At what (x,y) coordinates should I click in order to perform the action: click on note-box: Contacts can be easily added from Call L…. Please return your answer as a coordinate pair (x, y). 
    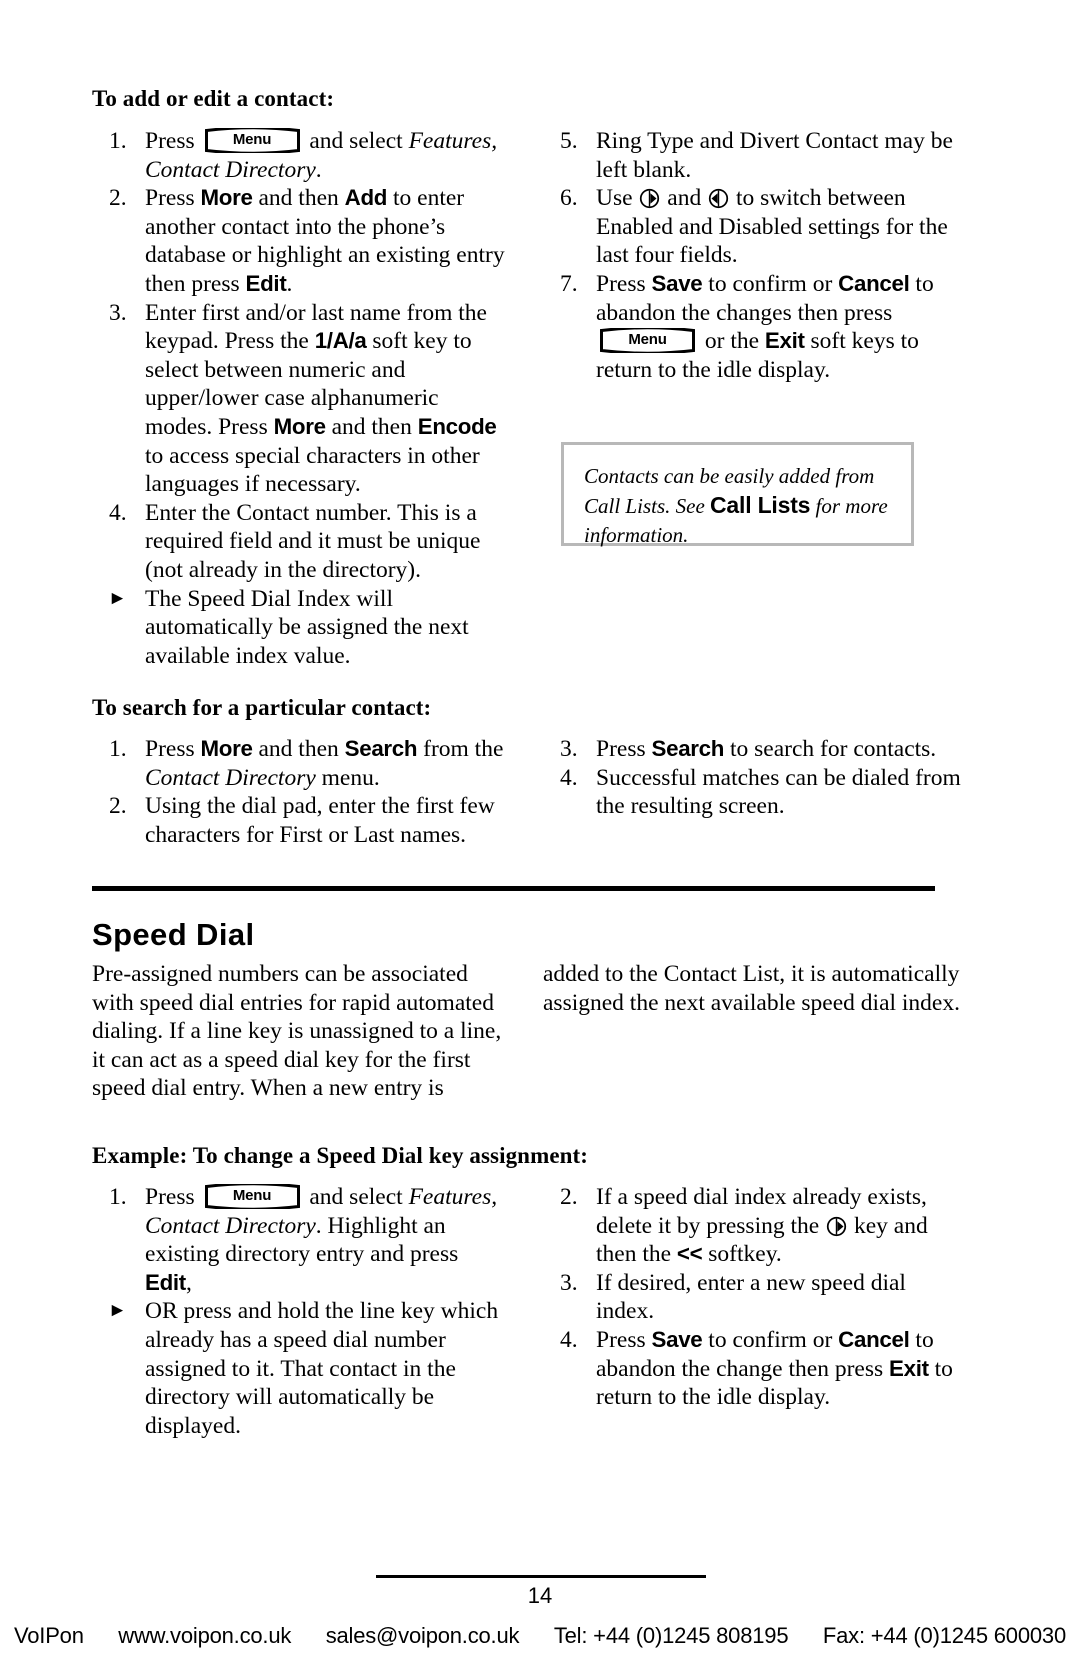
    Looking at the image, I should click on (737, 494).